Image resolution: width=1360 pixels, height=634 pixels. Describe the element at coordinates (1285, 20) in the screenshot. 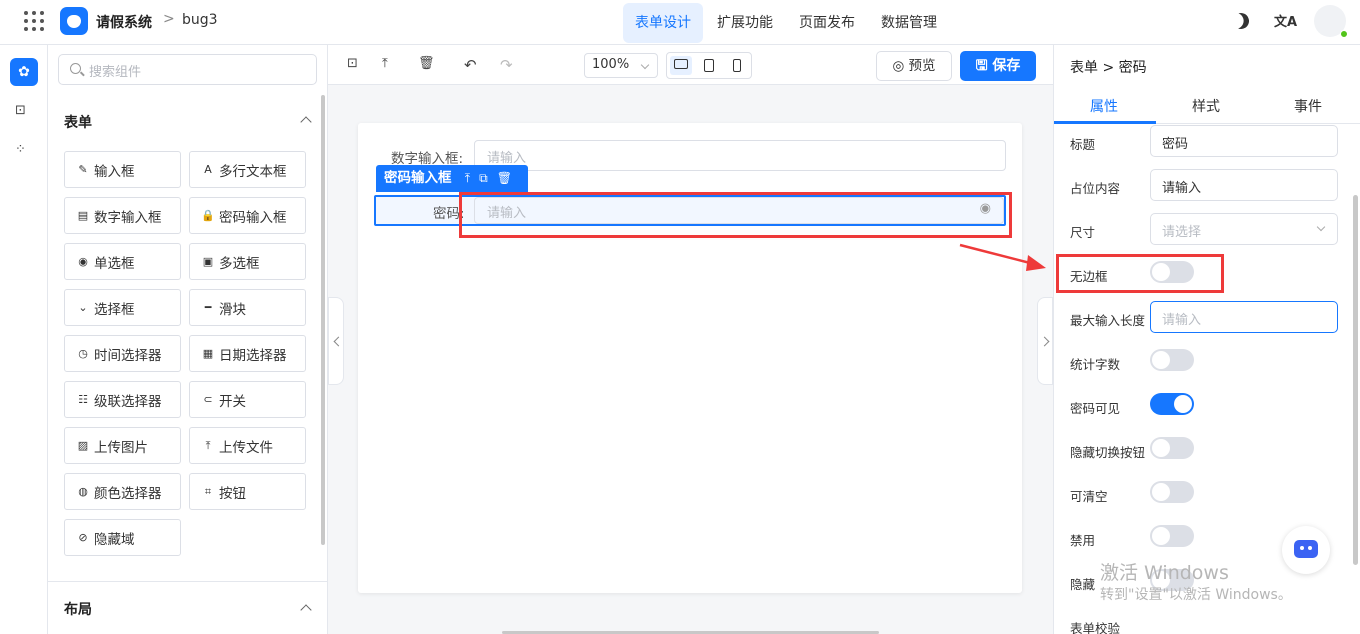

I see `language-icon: 文A` at that location.